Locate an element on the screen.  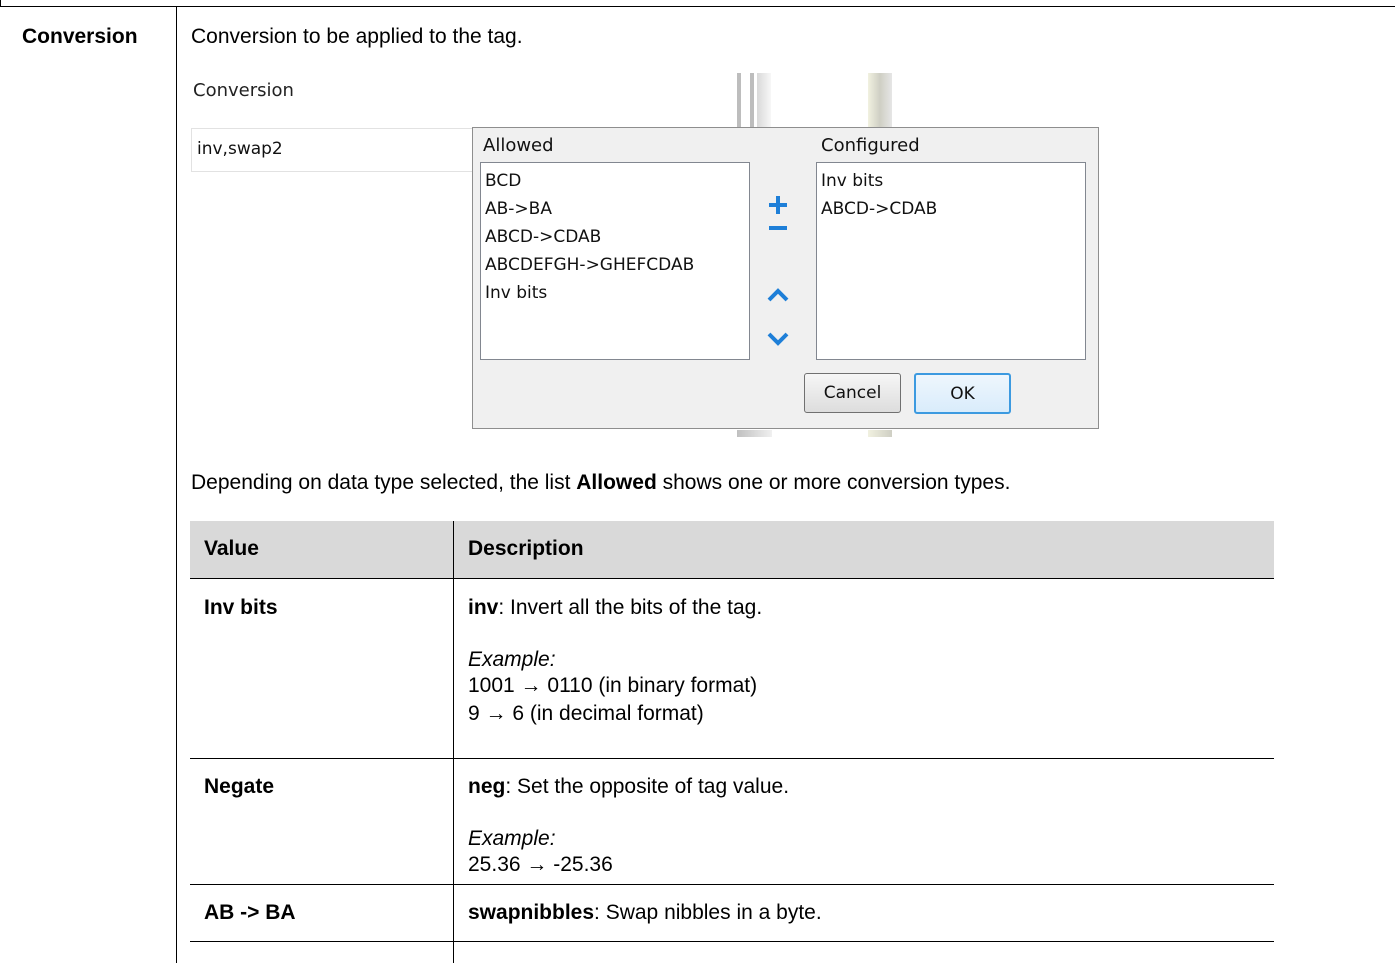
row-desc-text: : Set the opposite of tag value. is located at coordinates (647, 786).